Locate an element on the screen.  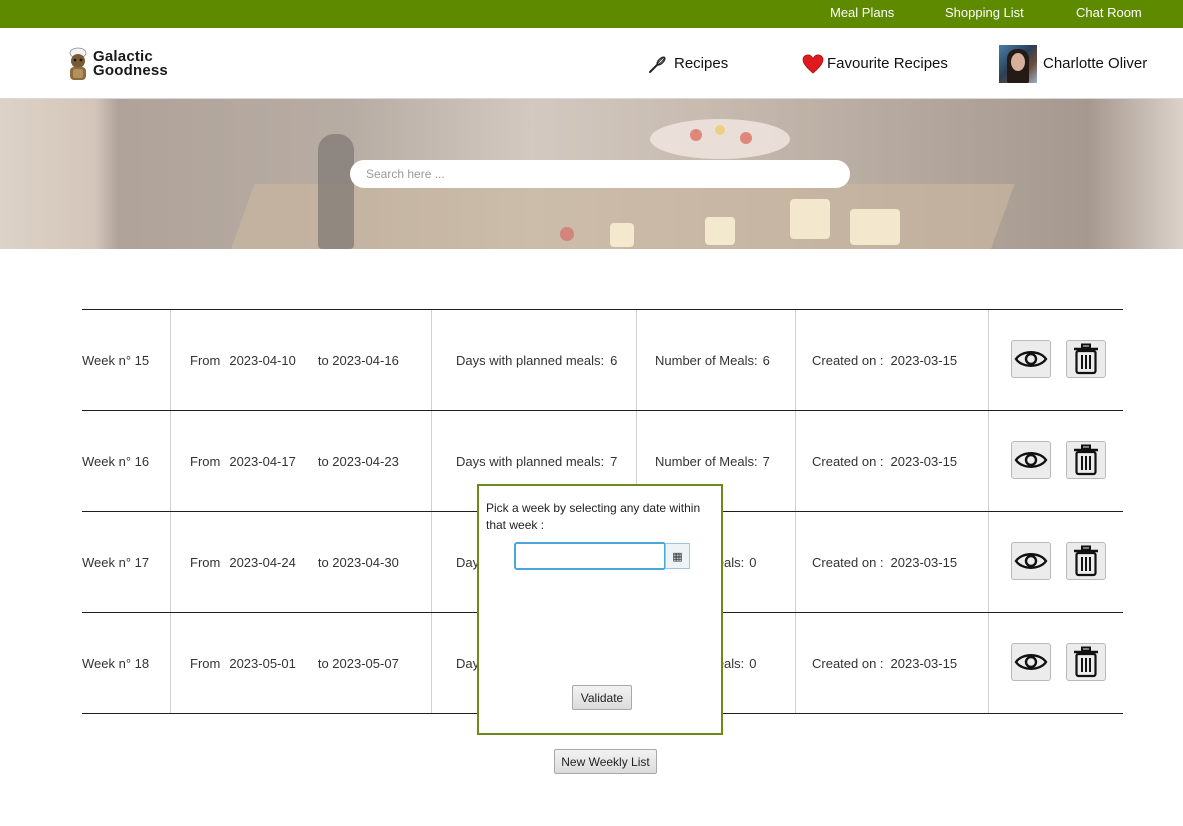
to-date: to 2023-04-16 is located at coordinates (358, 360).